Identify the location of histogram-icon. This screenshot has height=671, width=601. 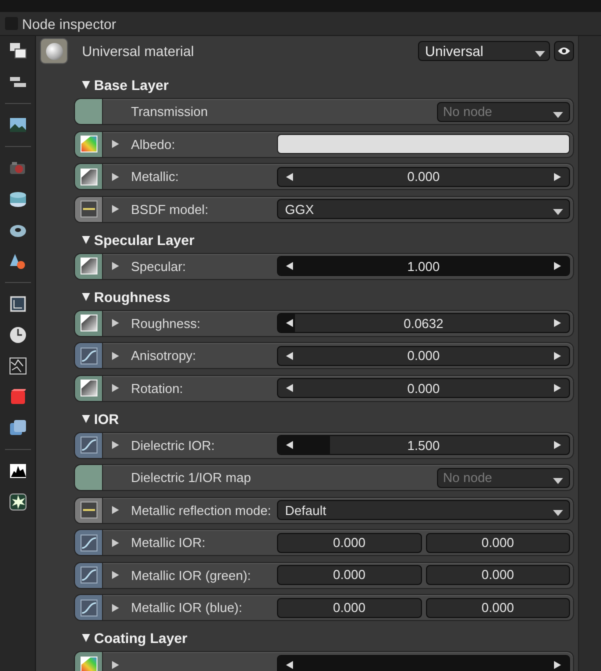
(18, 471).